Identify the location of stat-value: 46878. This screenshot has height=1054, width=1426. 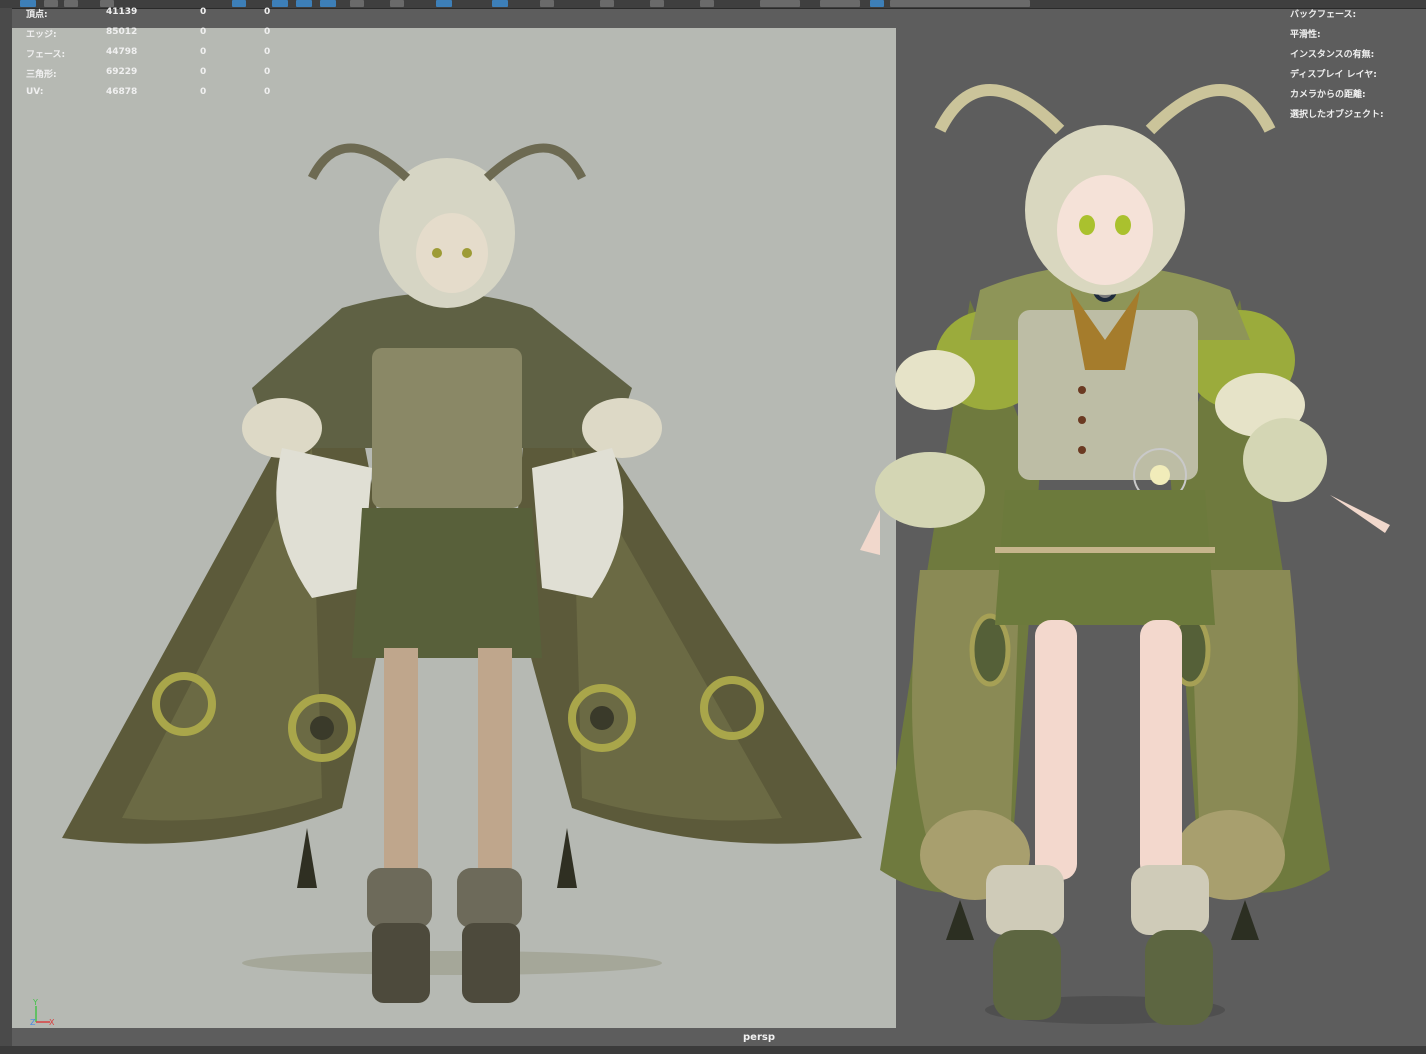
(122, 92).